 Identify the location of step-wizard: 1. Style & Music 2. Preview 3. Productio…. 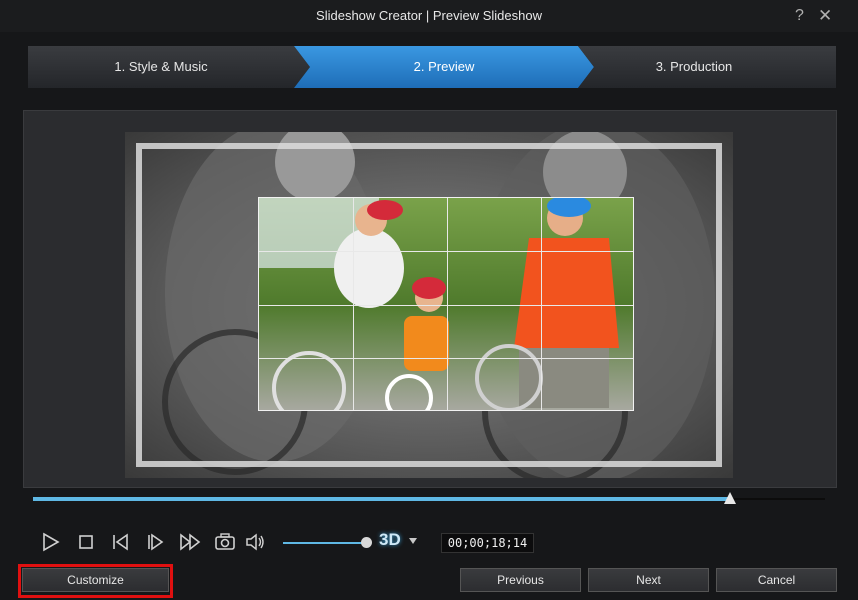
(432, 67).